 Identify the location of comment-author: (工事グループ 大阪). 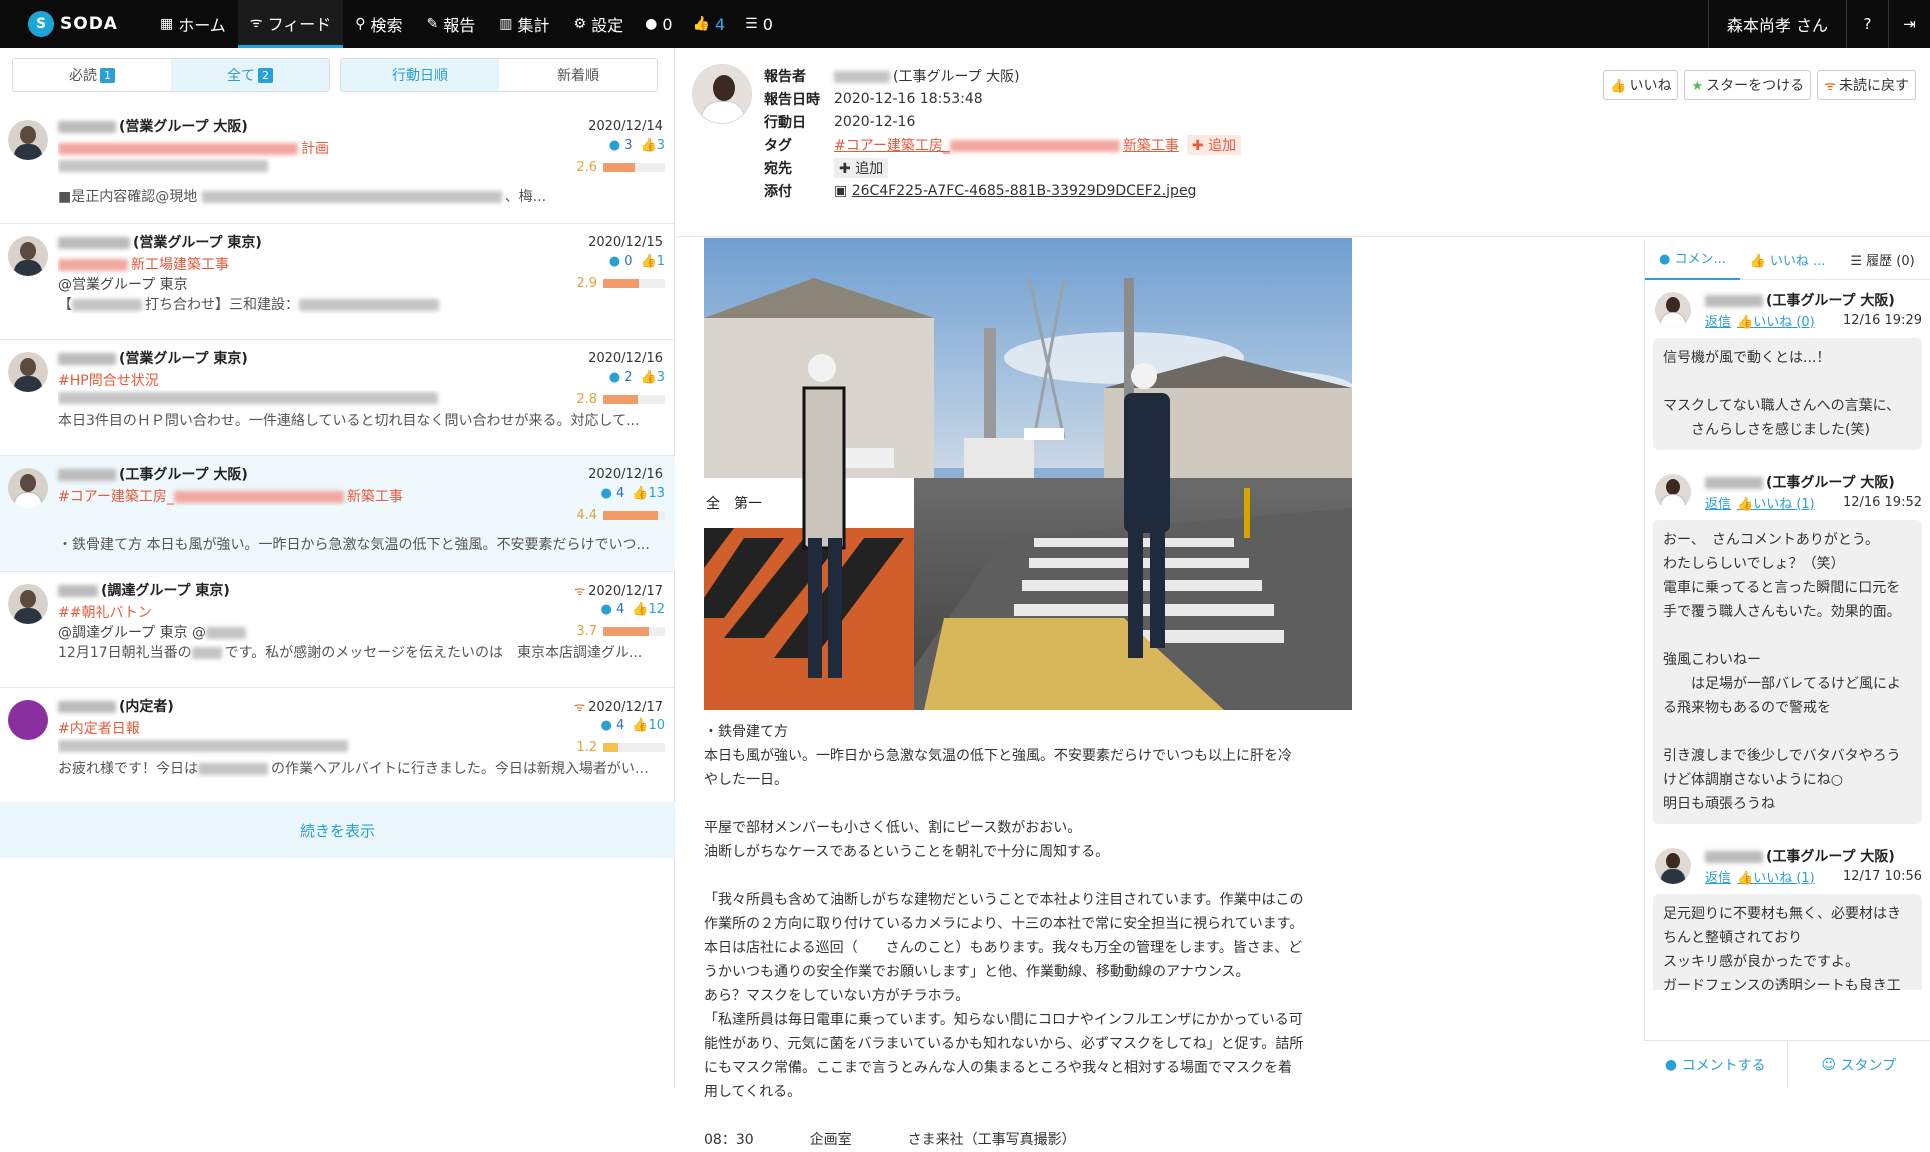
(1813, 482).